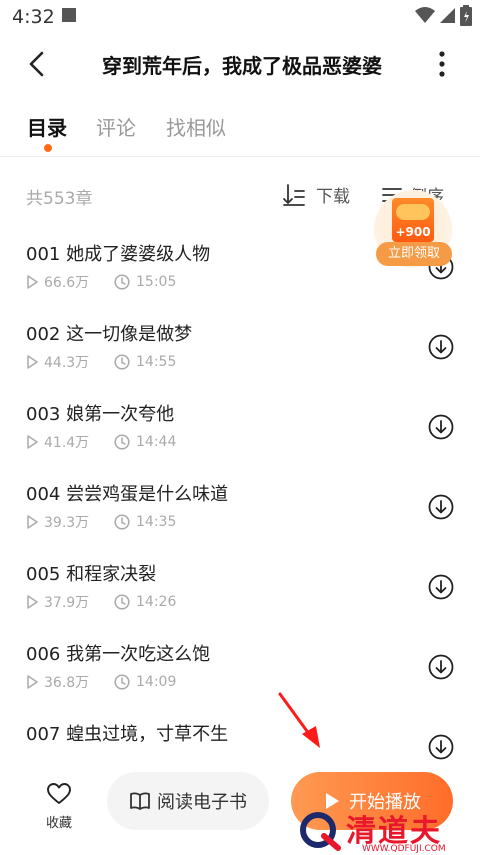 This screenshot has width=480, height=855. What do you see at coordinates (156, 282) in the screenshot?
I see `duration: 15:05` at bounding box center [156, 282].